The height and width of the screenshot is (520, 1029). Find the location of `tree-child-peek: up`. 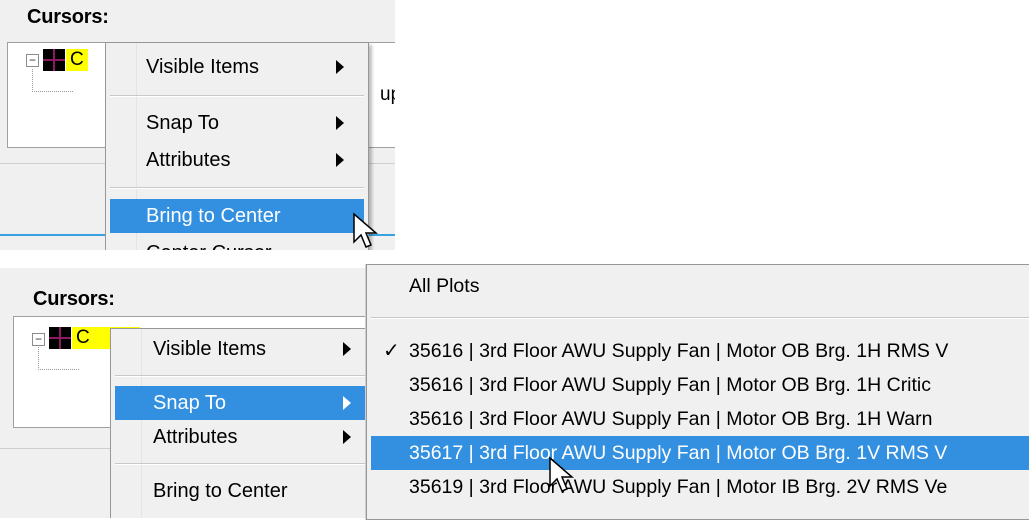

tree-child-peek: up is located at coordinates (387, 94).